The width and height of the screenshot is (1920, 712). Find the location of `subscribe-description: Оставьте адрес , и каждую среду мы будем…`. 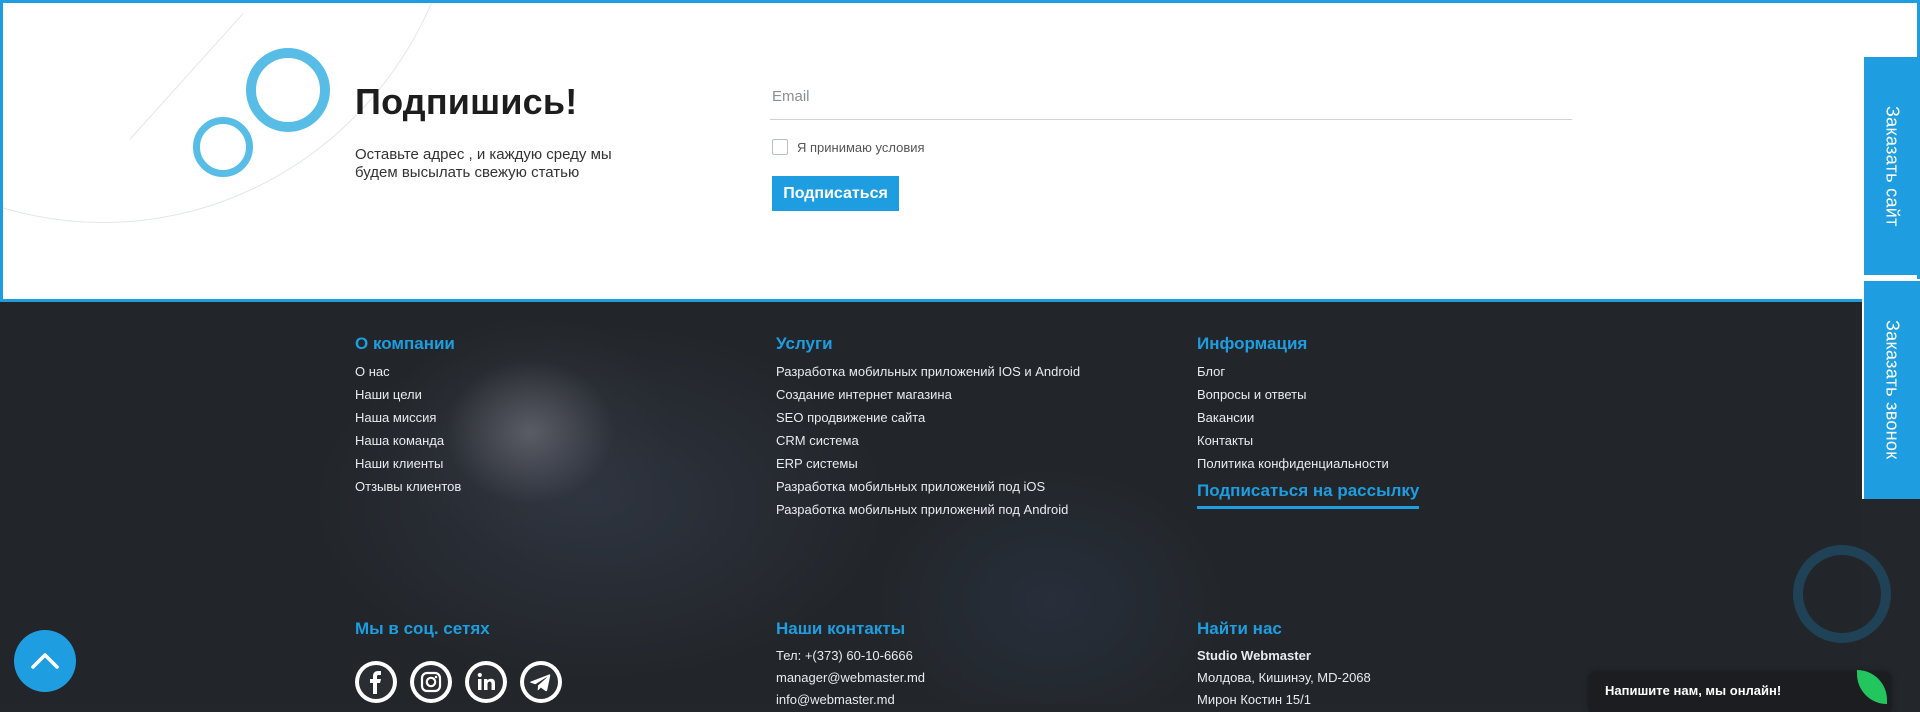

subscribe-description: Оставьте адрес , и каждую среду мы будем… is located at coordinates (483, 163).